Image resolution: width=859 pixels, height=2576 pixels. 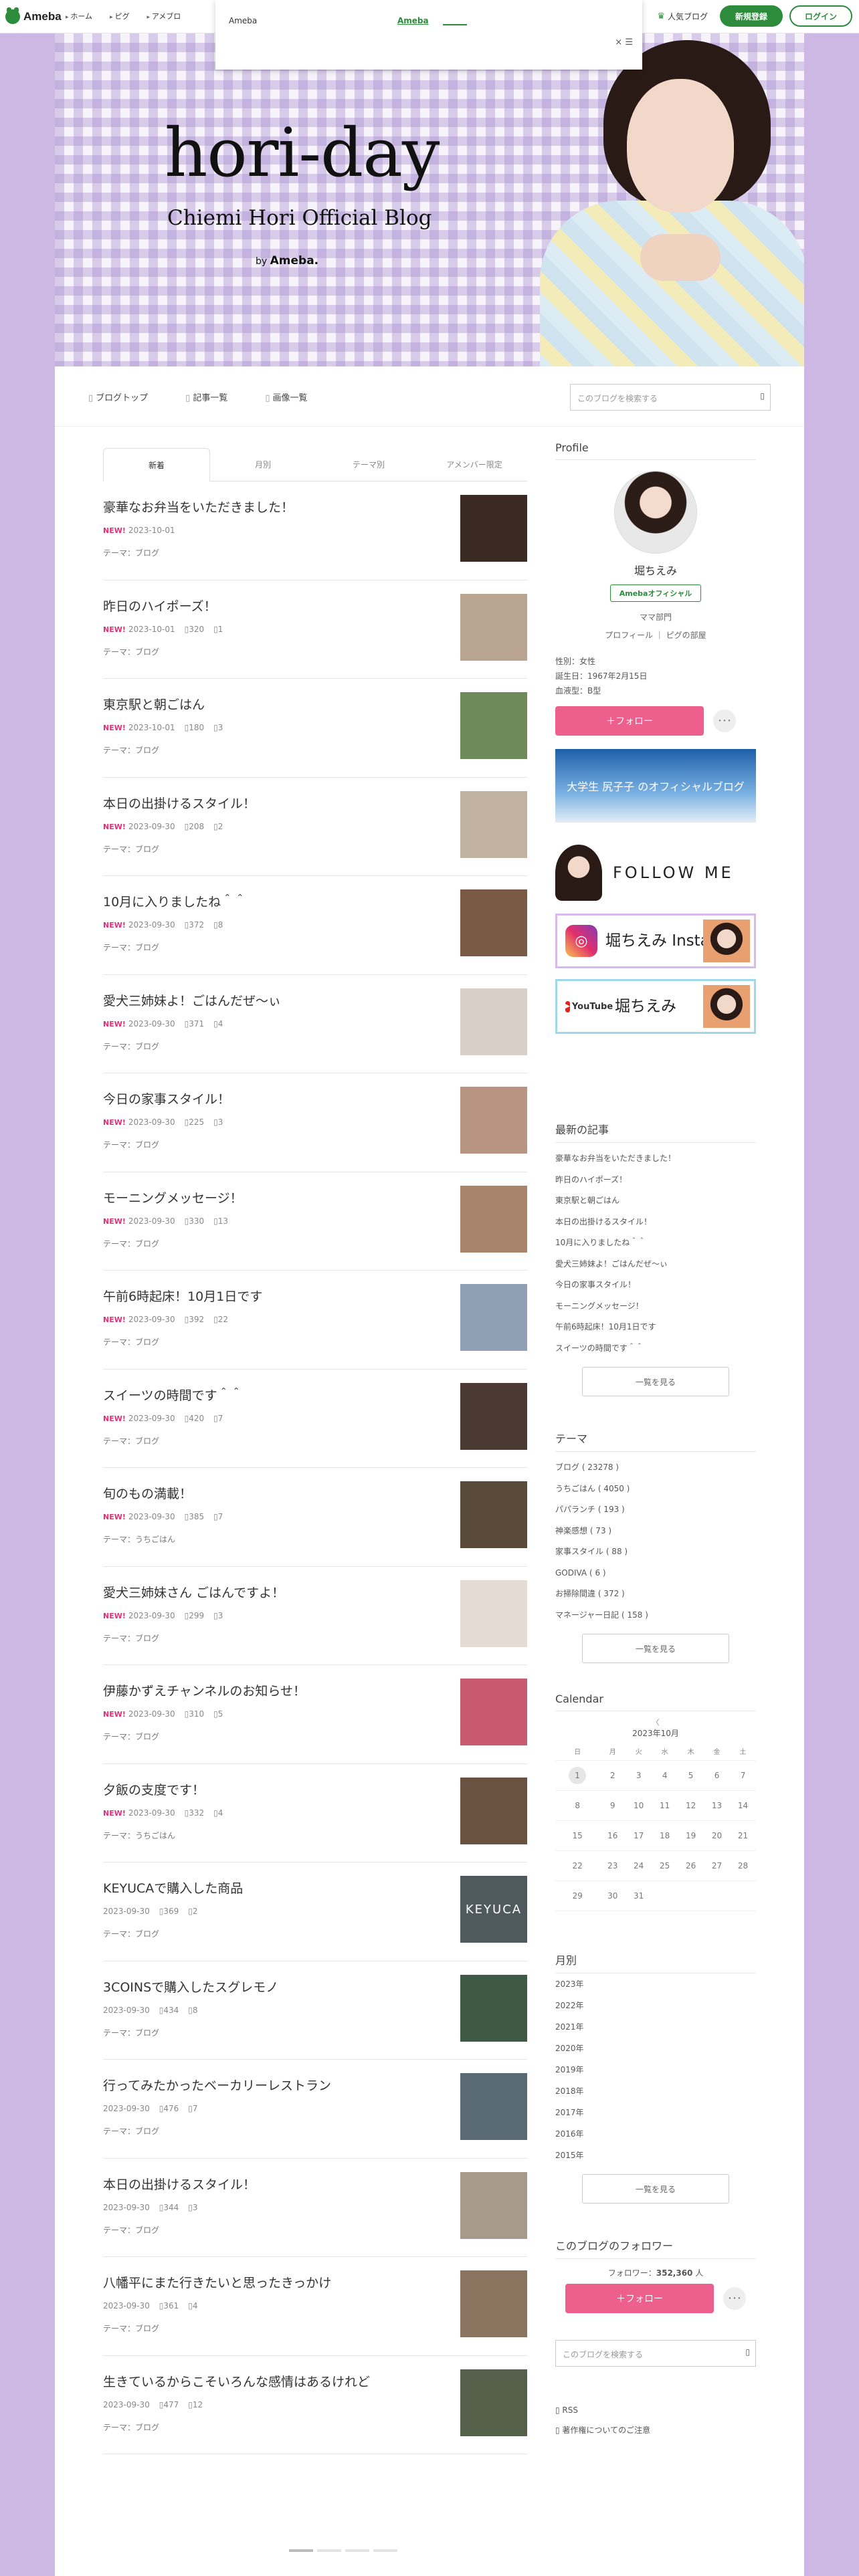 I want to click on menu-icon: ☰, so click(x=629, y=42).